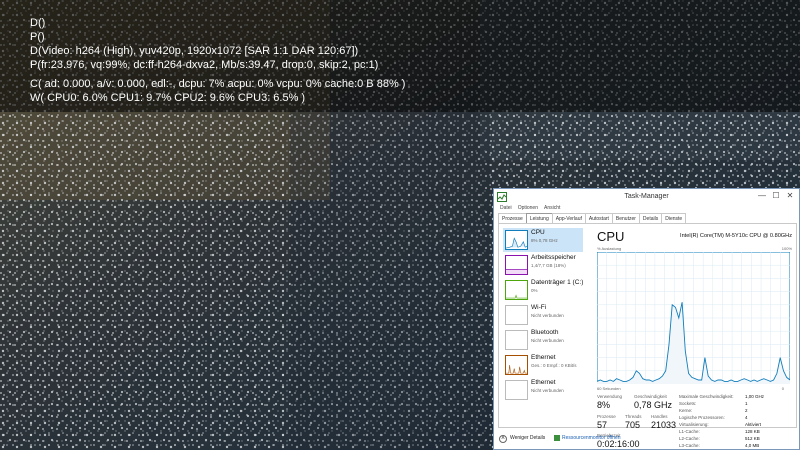 The height and width of the screenshot is (450, 800). I want to click on spec-value-max-speed: 1,00 GHz, so click(755, 396).